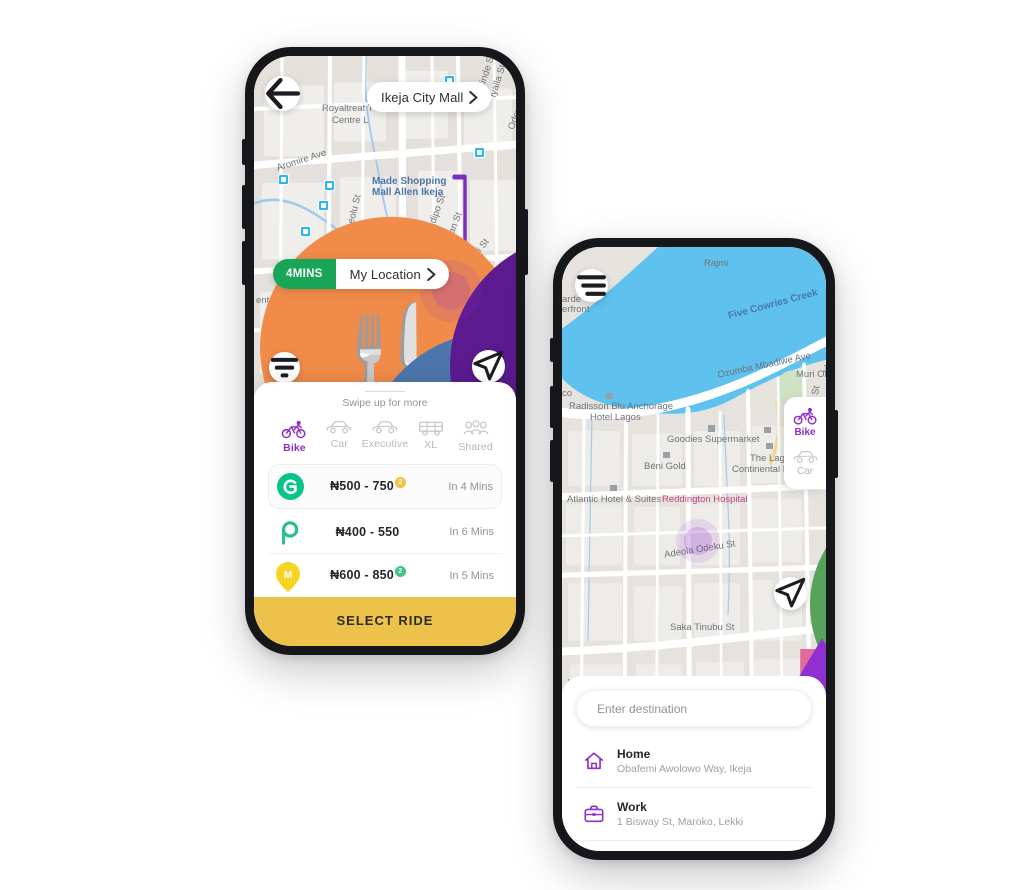 The width and height of the screenshot is (1024, 890). What do you see at coordinates (642, 708) in the screenshot?
I see `destination-placeholder: Enter destination` at bounding box center [642, 708].